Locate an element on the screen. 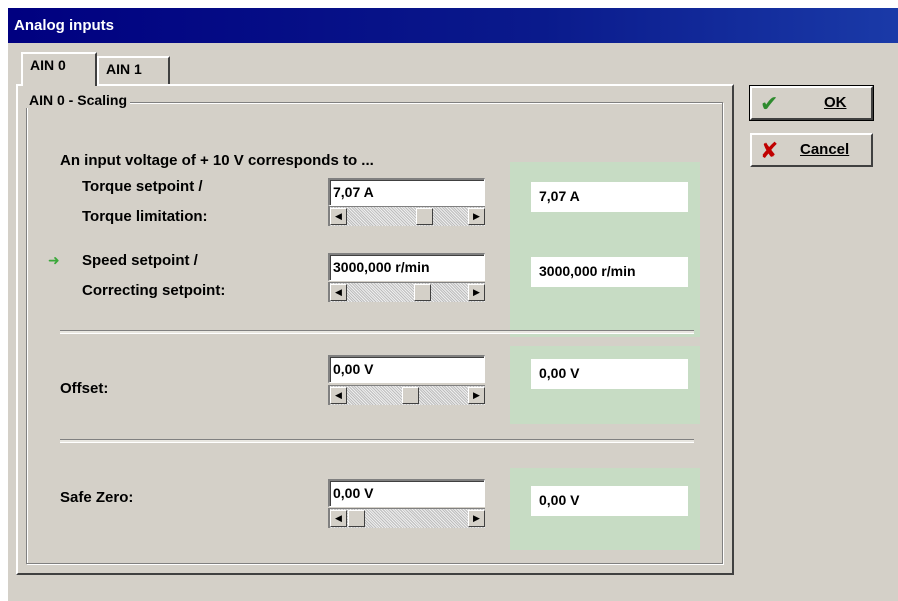 This screenshot has width=898, height=601. correcting-setpoint-label: Correcting setpoint: is located at coordinates (154, 290).